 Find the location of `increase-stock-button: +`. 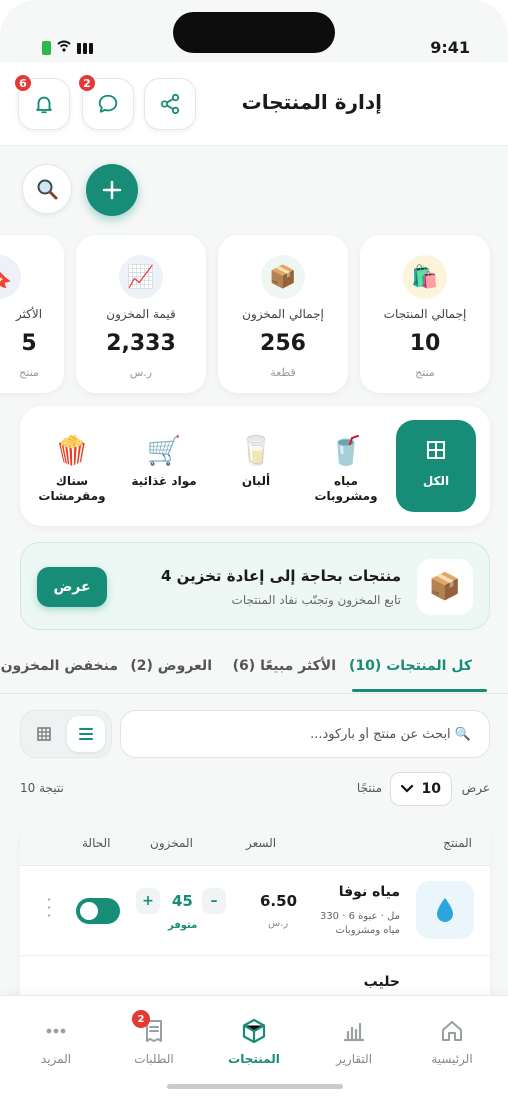

increase-stock-button: + is located at coordinates (148, 901).